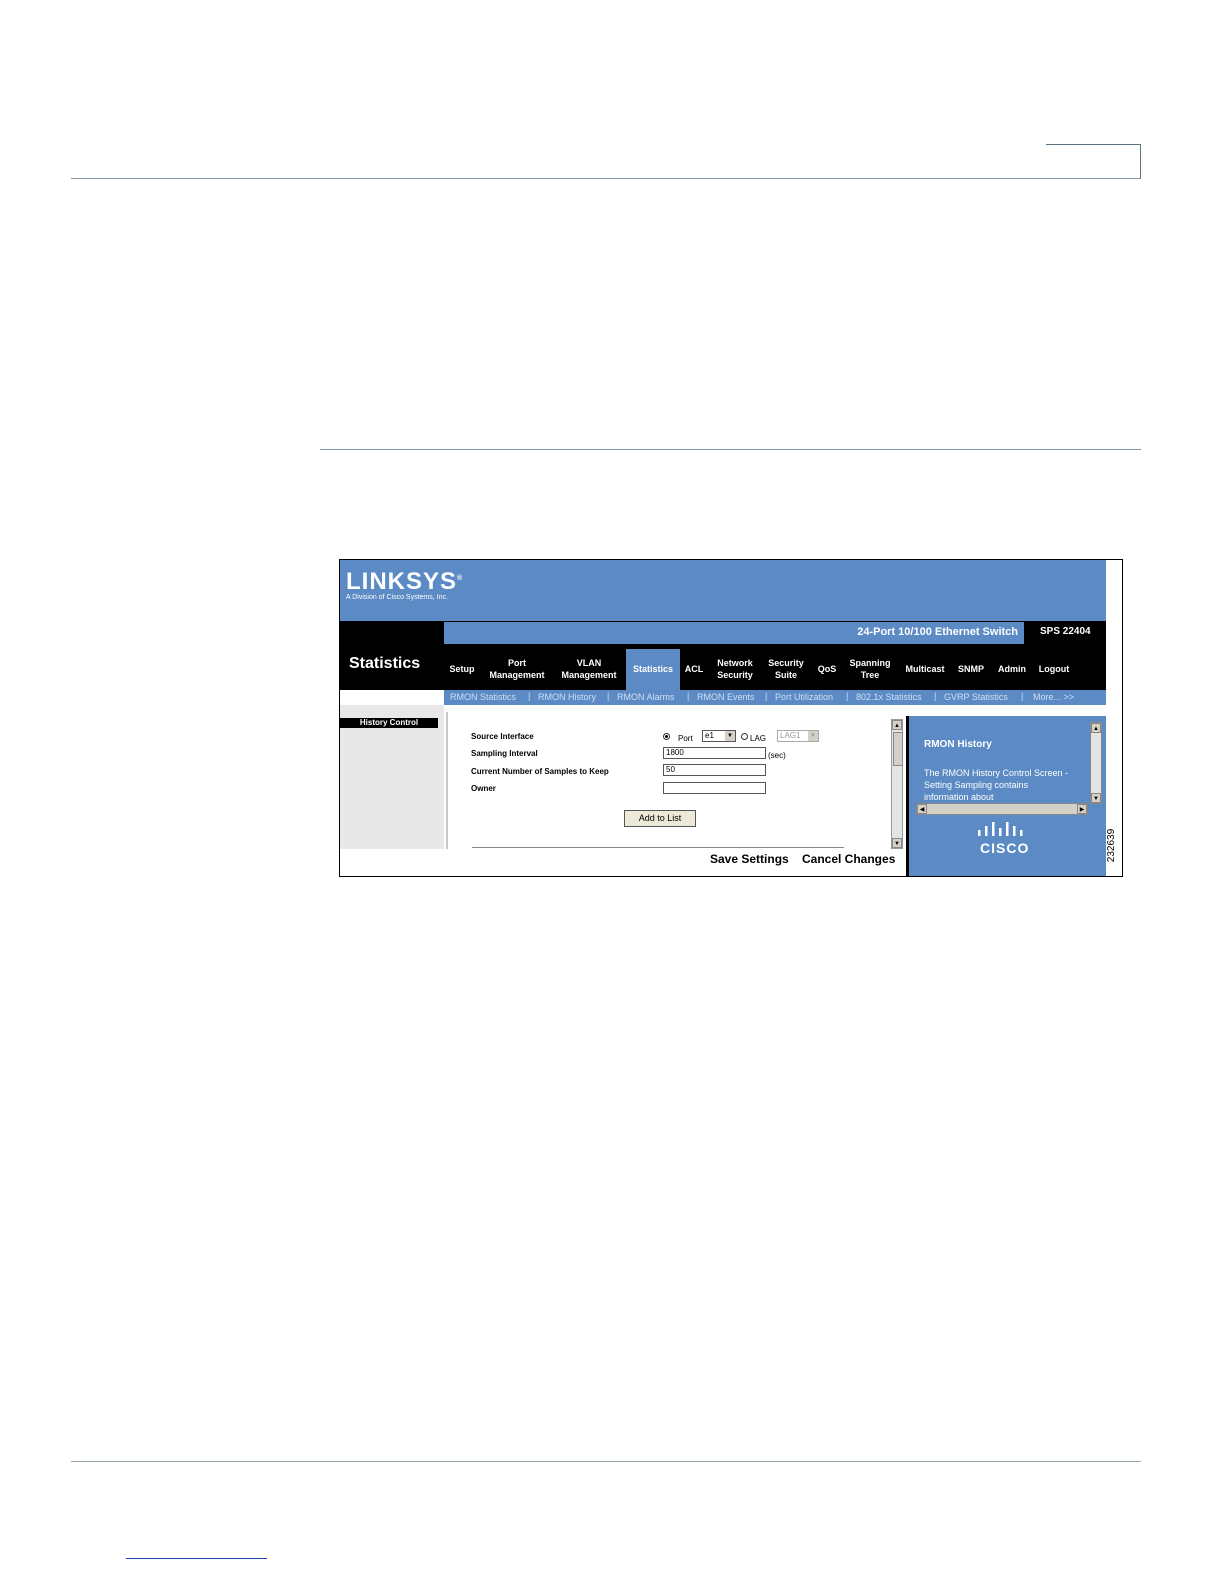 Image resolution: width=1224 pixels, height=1584 pixels. What do you see at coordinates (958, 744) in the screenshot?
I see `help-title: RMON History` at bounding box center [958, 744].